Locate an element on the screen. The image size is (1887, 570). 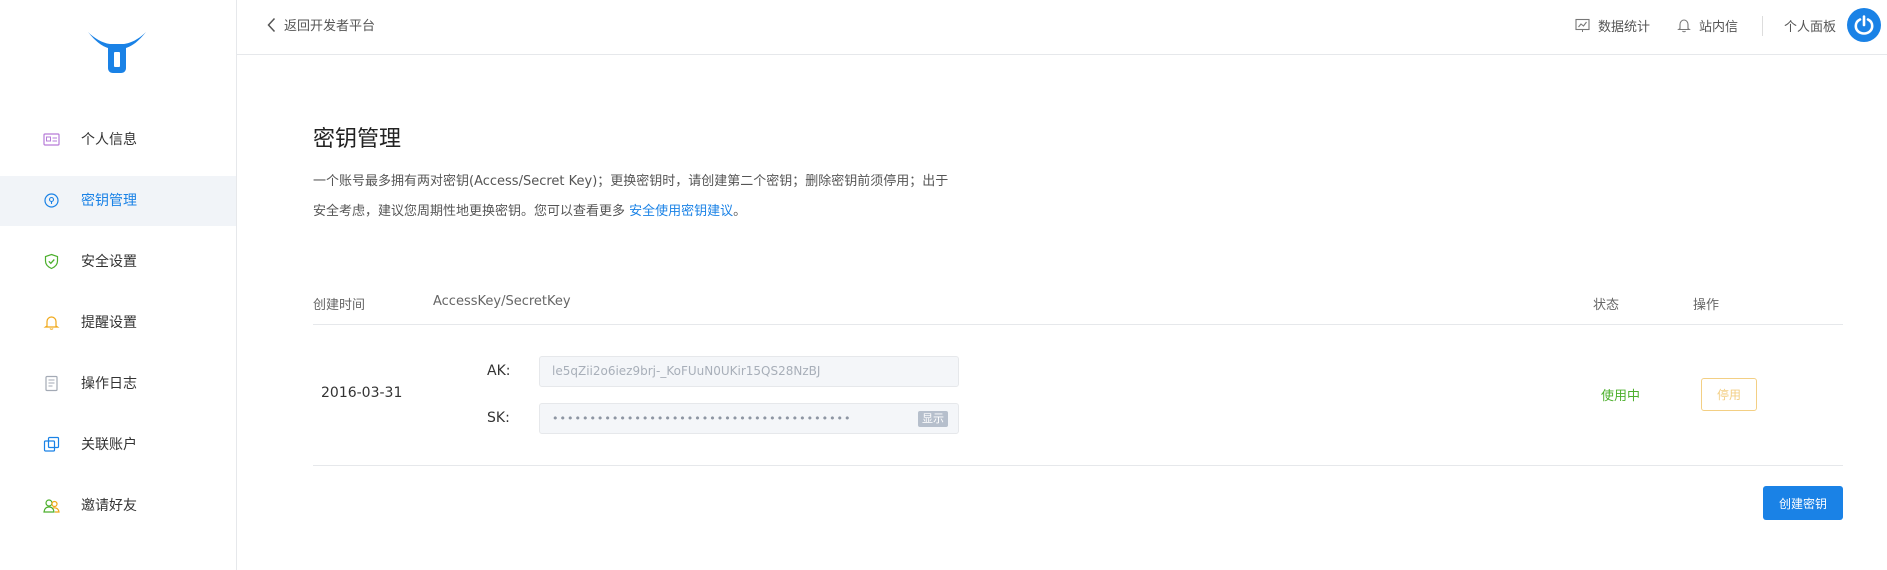
page-title: 密钥管理 is located at coordinates (357, 139).